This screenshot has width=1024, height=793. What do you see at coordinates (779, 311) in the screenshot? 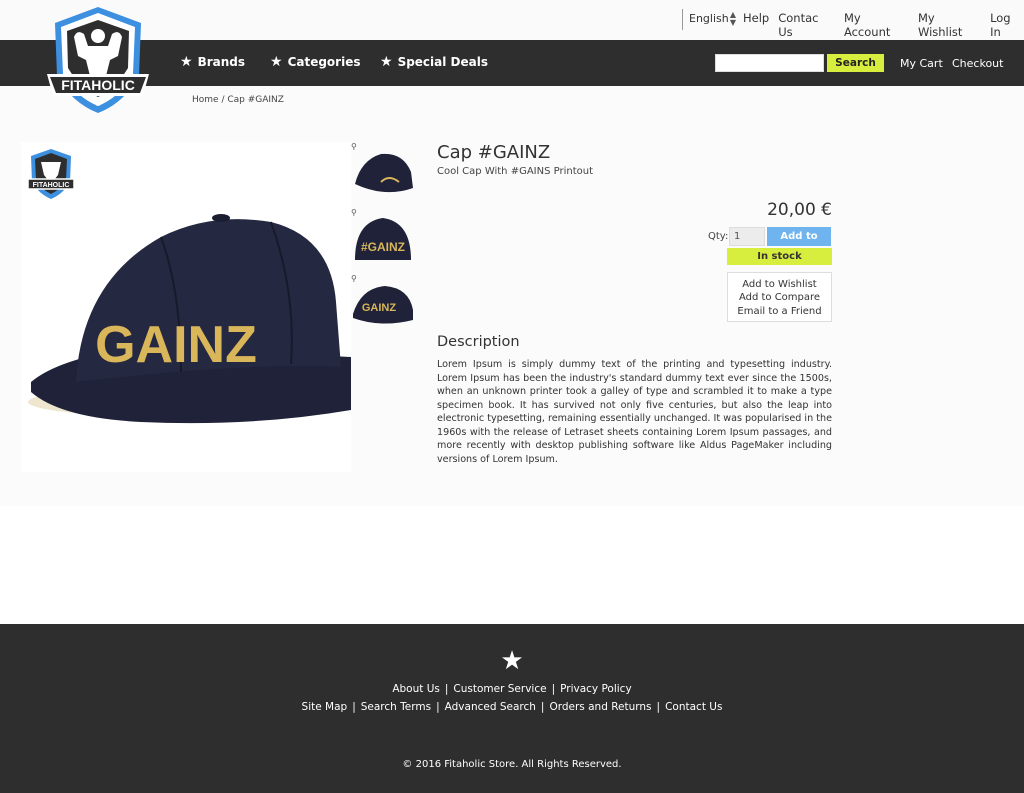
I see `email-friend-link: Email to a Friend` at bounding box center [779, 311].